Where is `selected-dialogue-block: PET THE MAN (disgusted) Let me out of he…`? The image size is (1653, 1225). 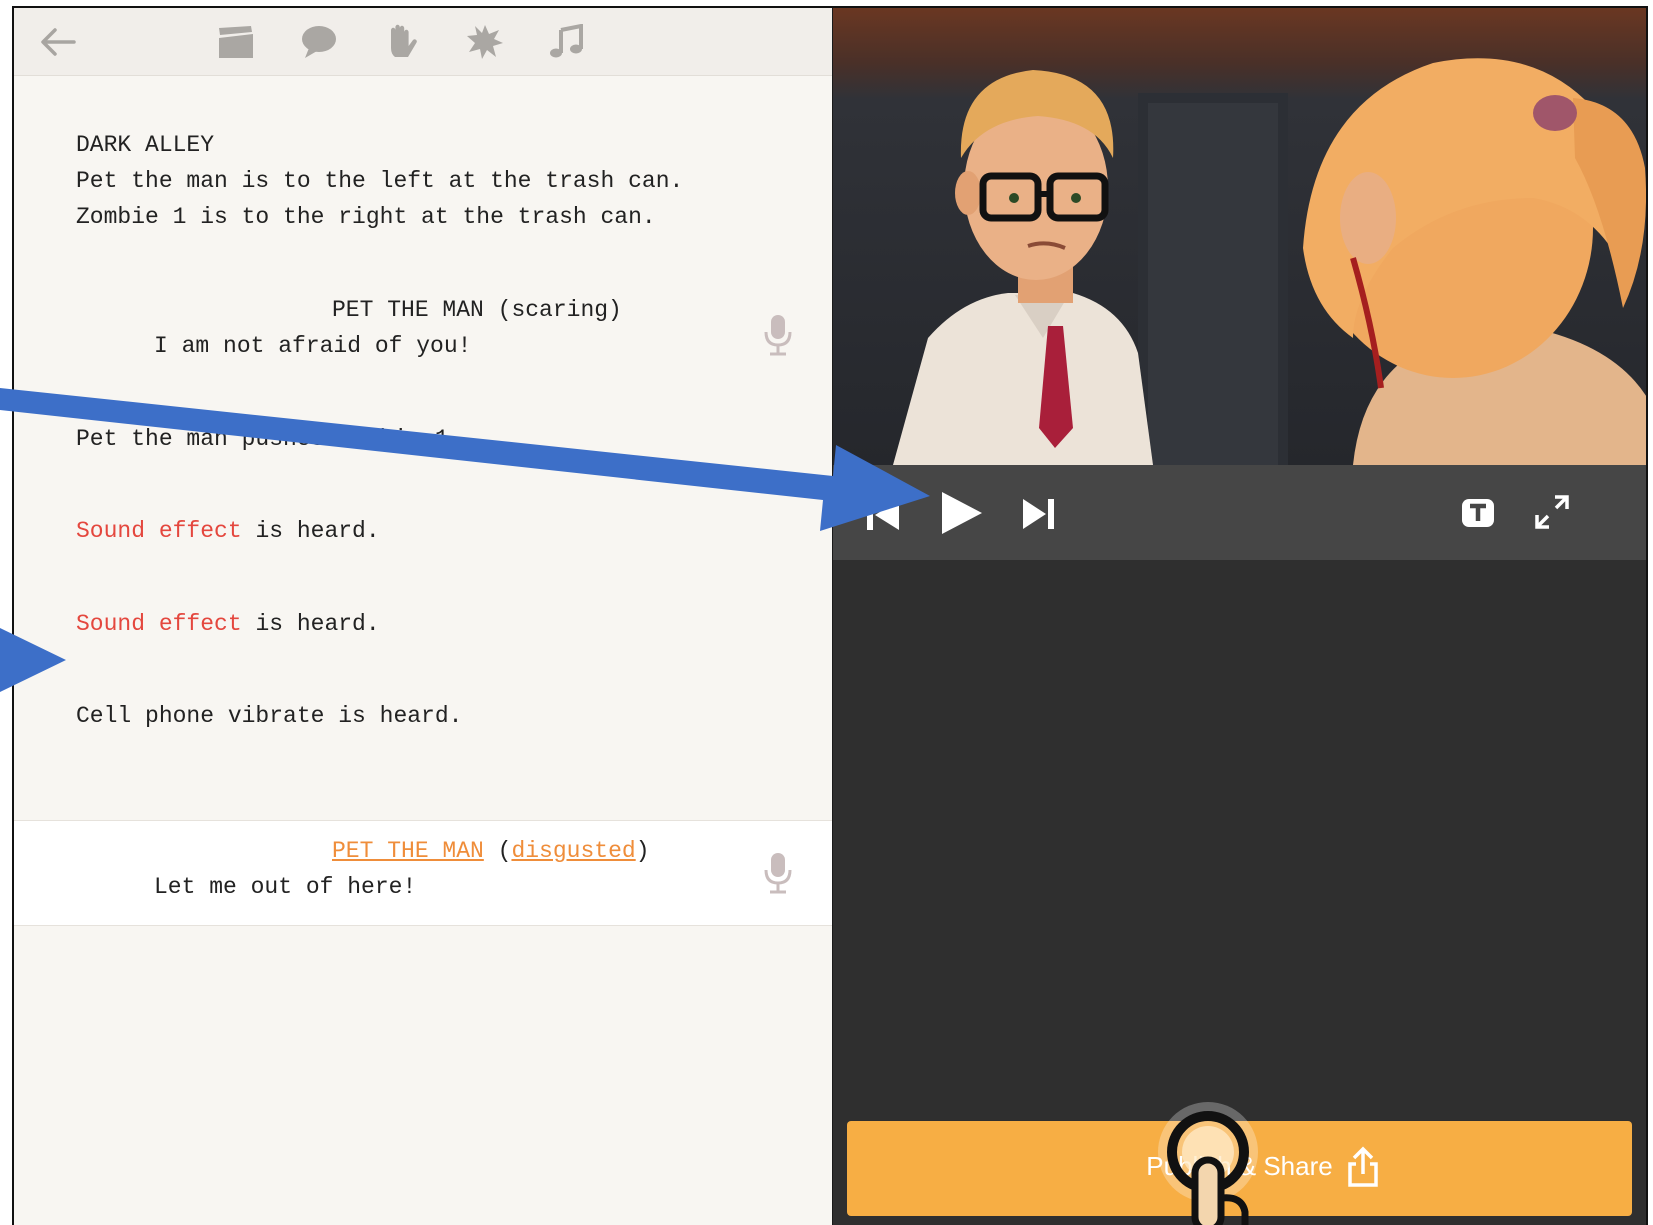
selected-dialogue-block: PET THE MAN (disgusted) Let me out of he… is located at coordinates (423, 873).